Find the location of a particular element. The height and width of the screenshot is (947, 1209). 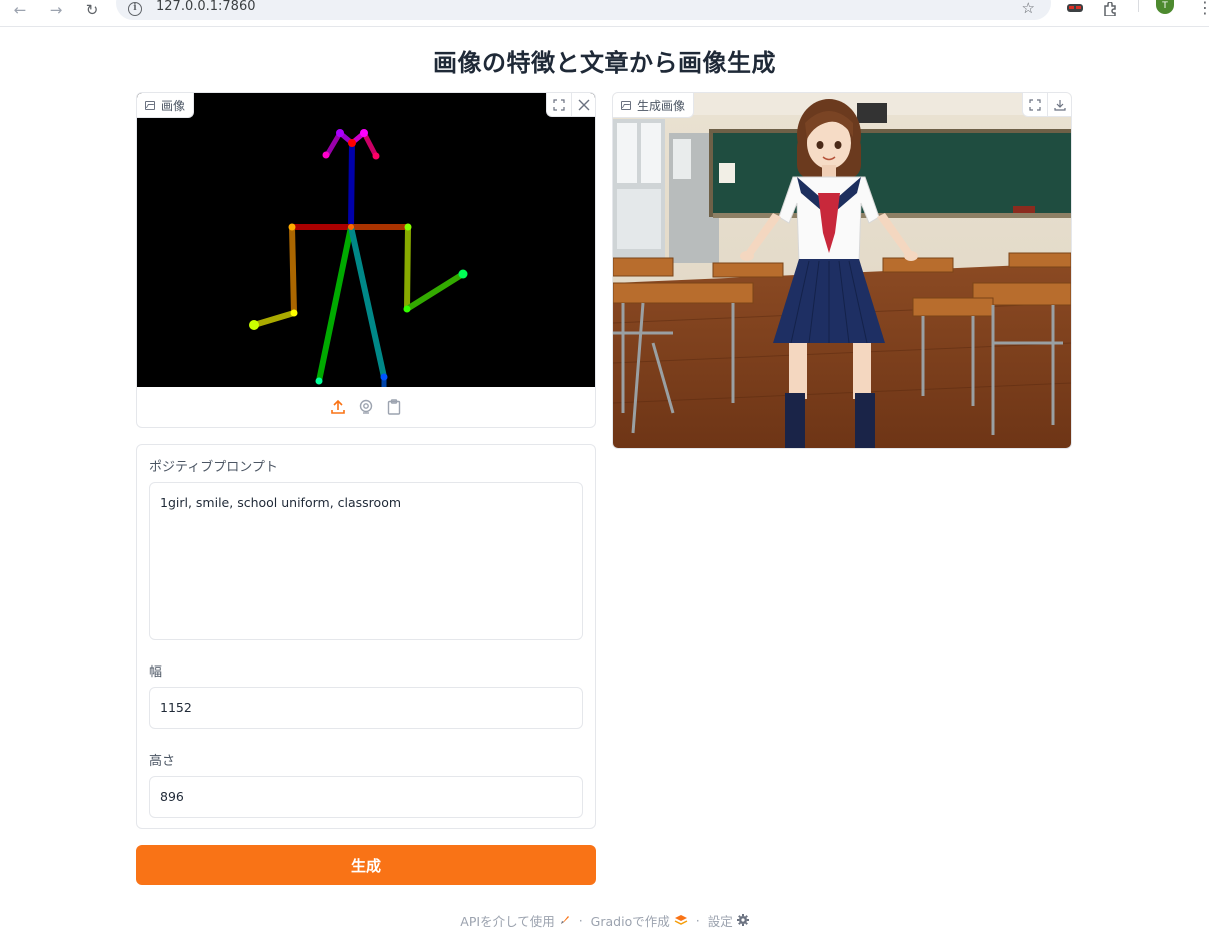

height-label: 高さ is located at coordinates (162, 761).